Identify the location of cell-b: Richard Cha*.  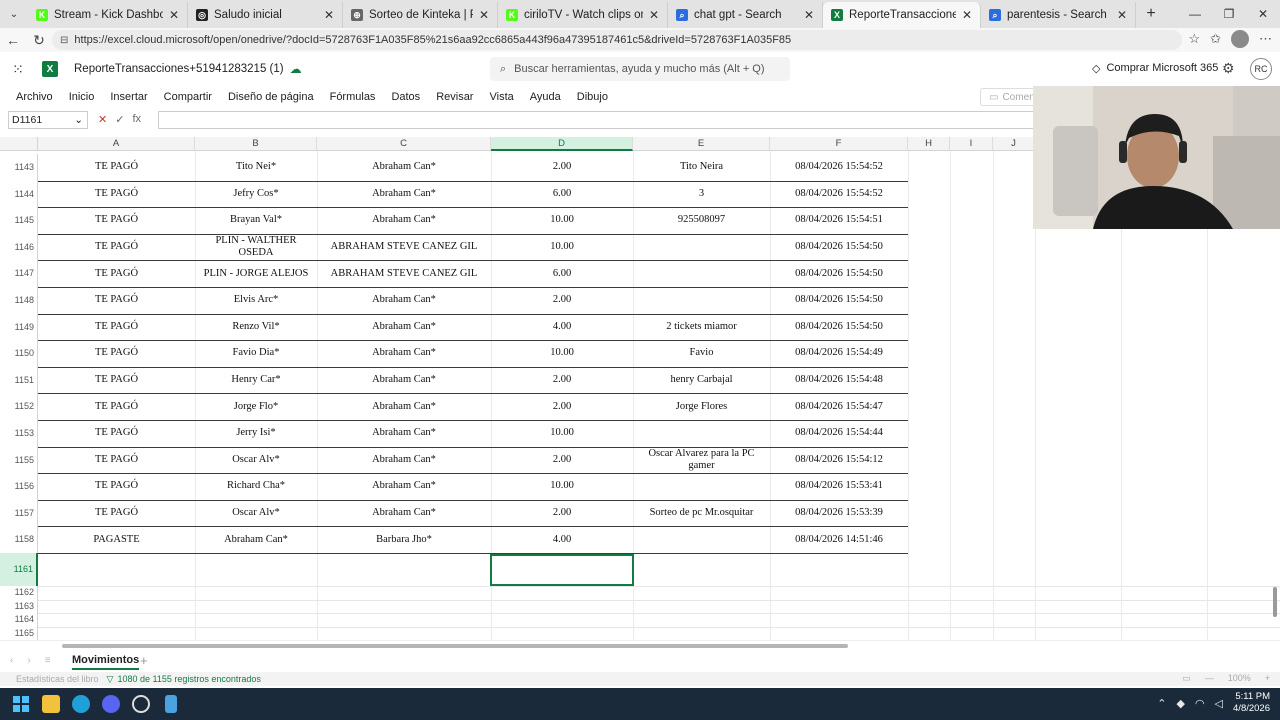
(256, 486).